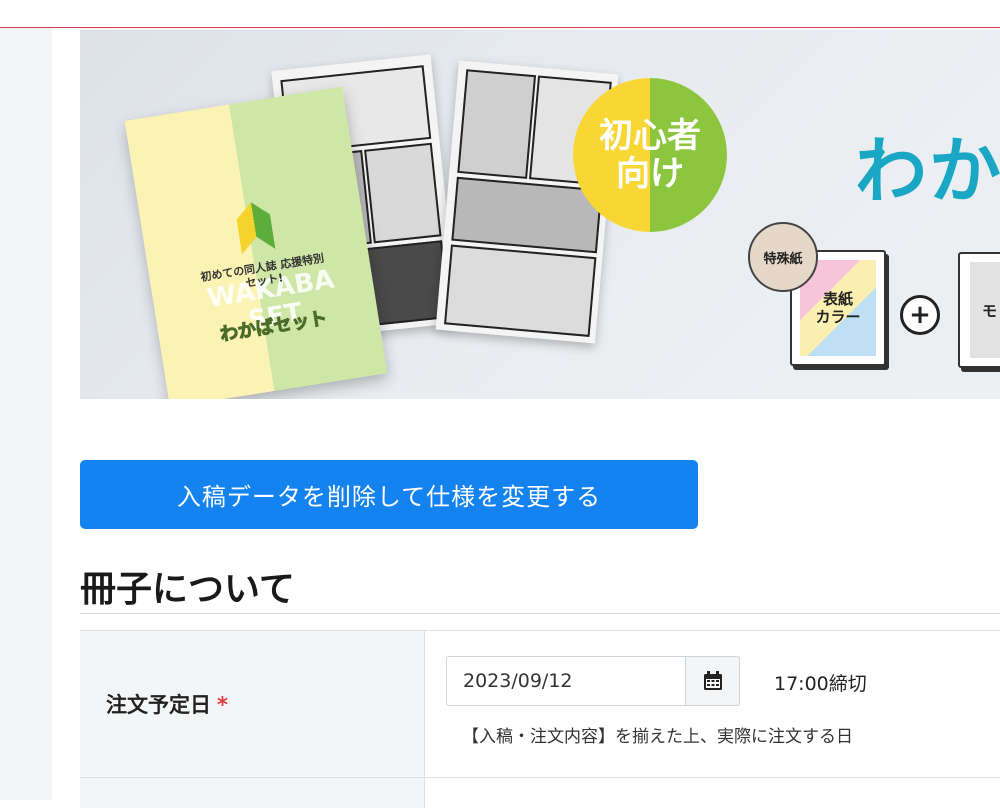 The image size is (1000, 808). I want to click on beginner-badge: 初心者 向け, so click(650, 155).